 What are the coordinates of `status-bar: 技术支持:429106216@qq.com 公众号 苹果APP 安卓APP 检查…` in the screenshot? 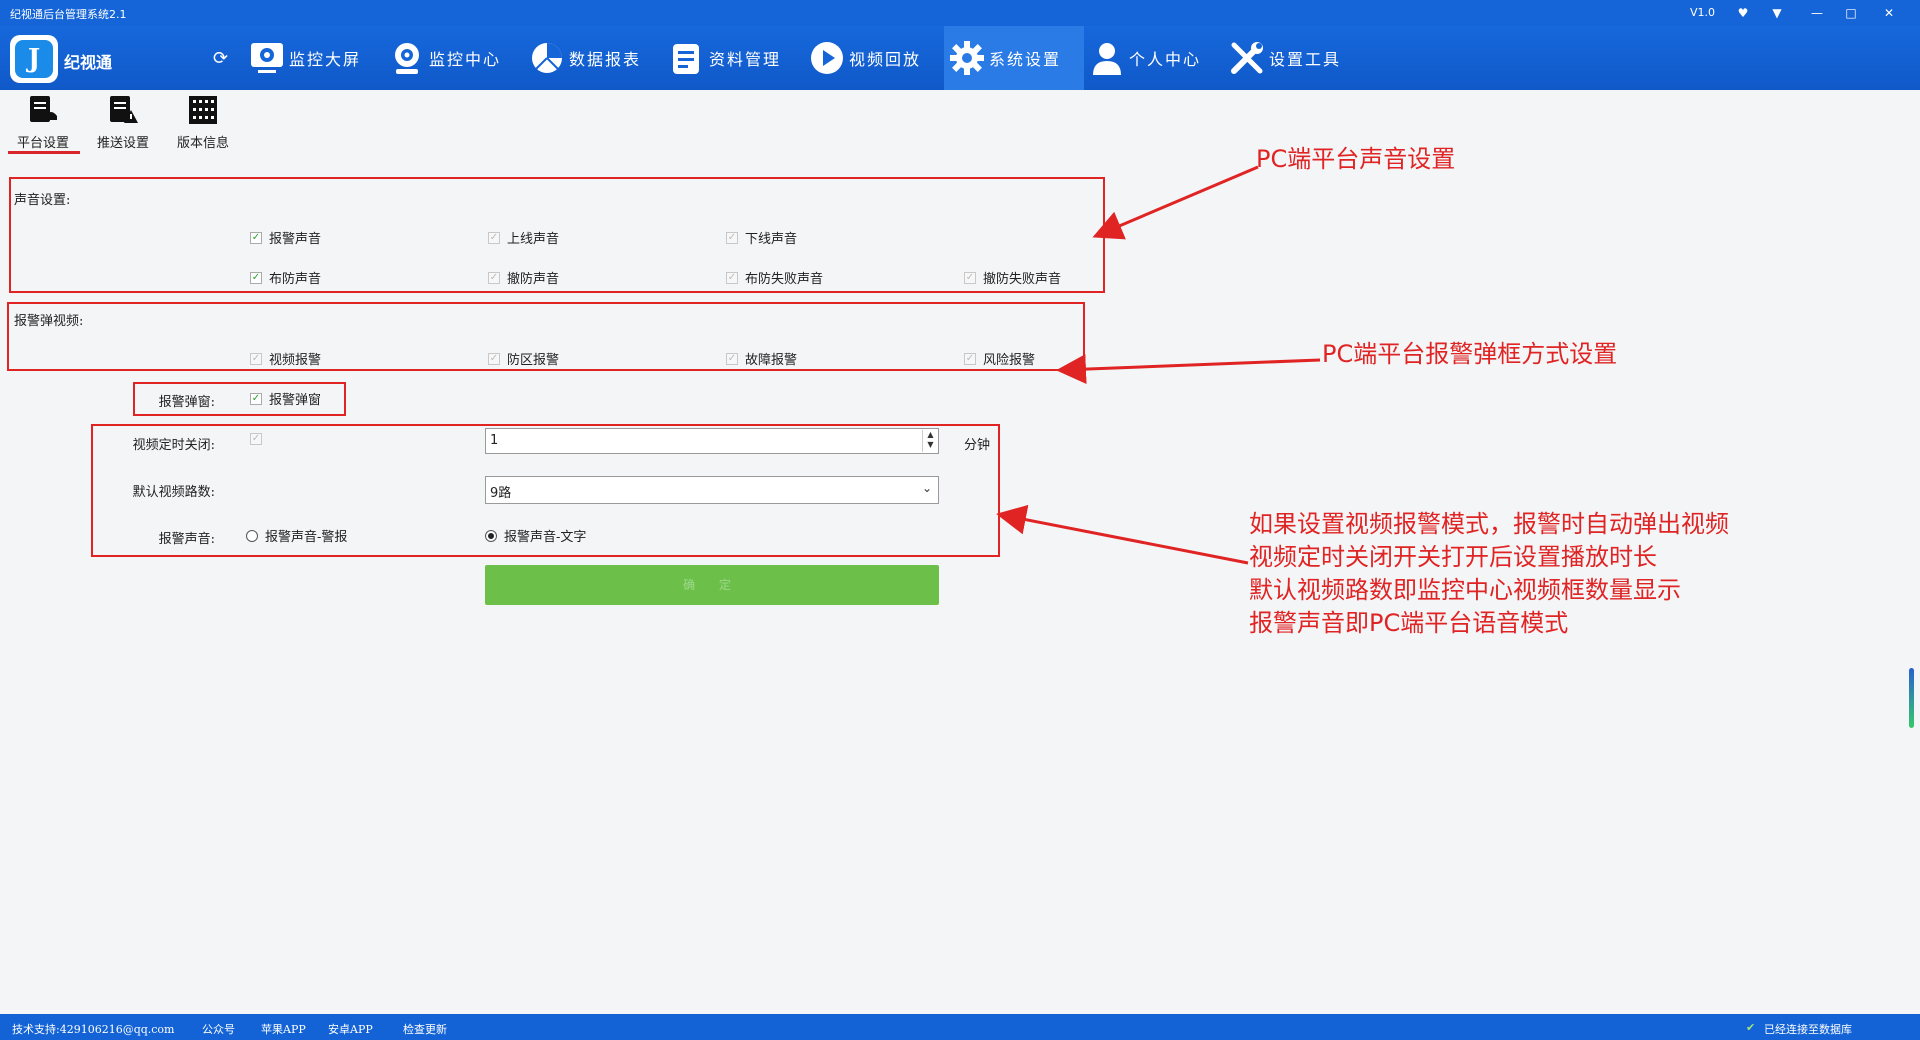 It's located at (960, 1027).